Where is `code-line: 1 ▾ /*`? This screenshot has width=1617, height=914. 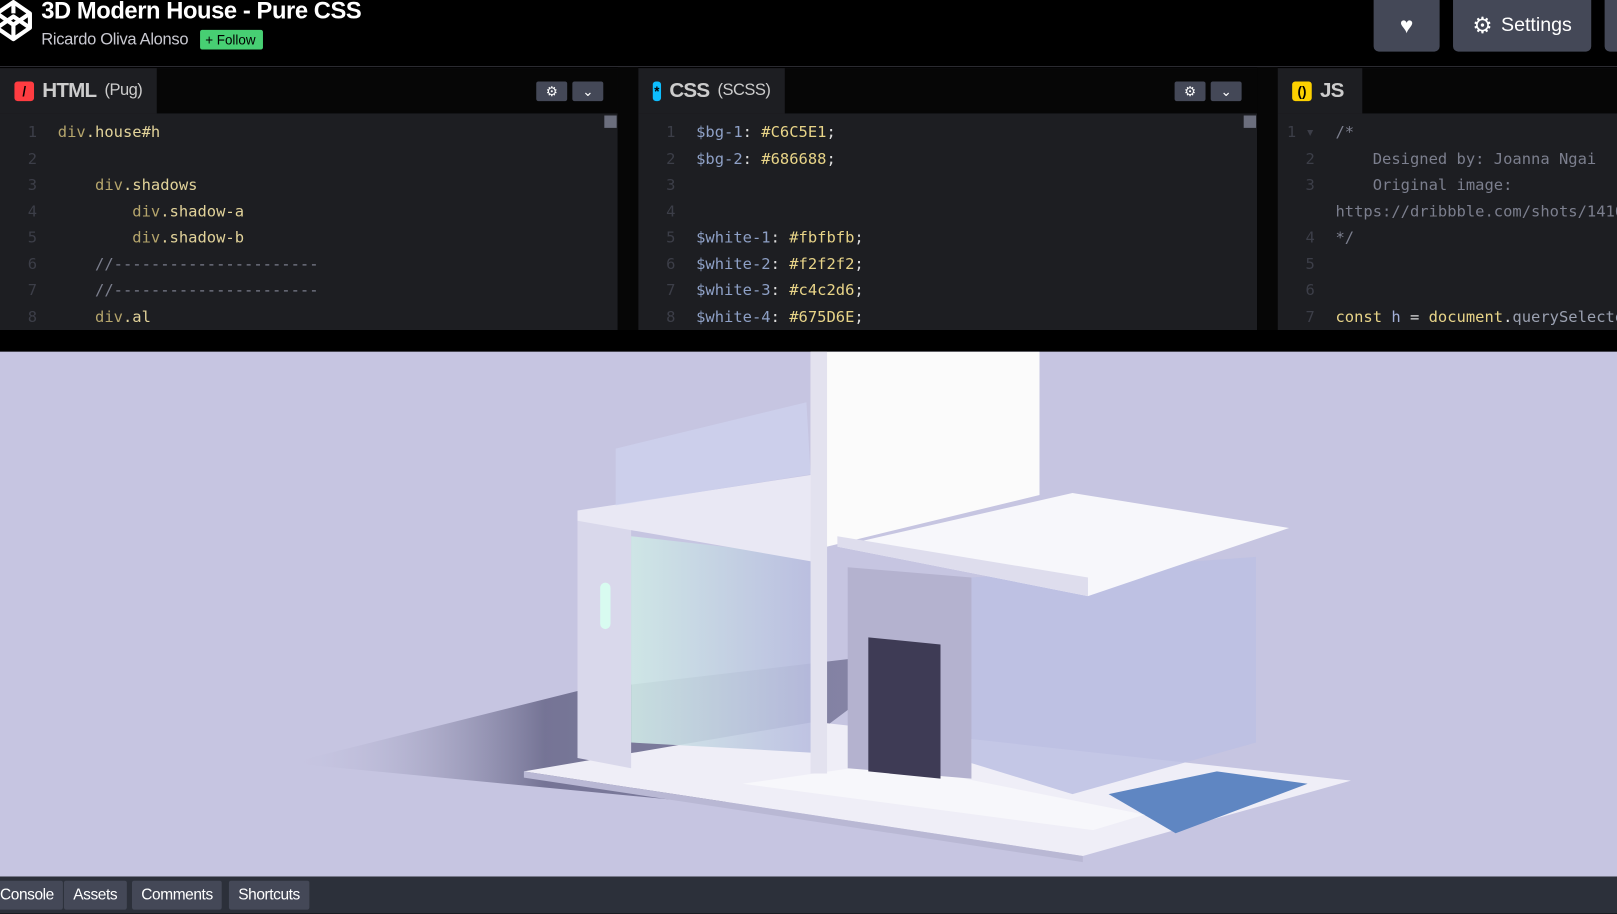
code-line: 1 ▾ /* is located at coordinates (1447, 133).